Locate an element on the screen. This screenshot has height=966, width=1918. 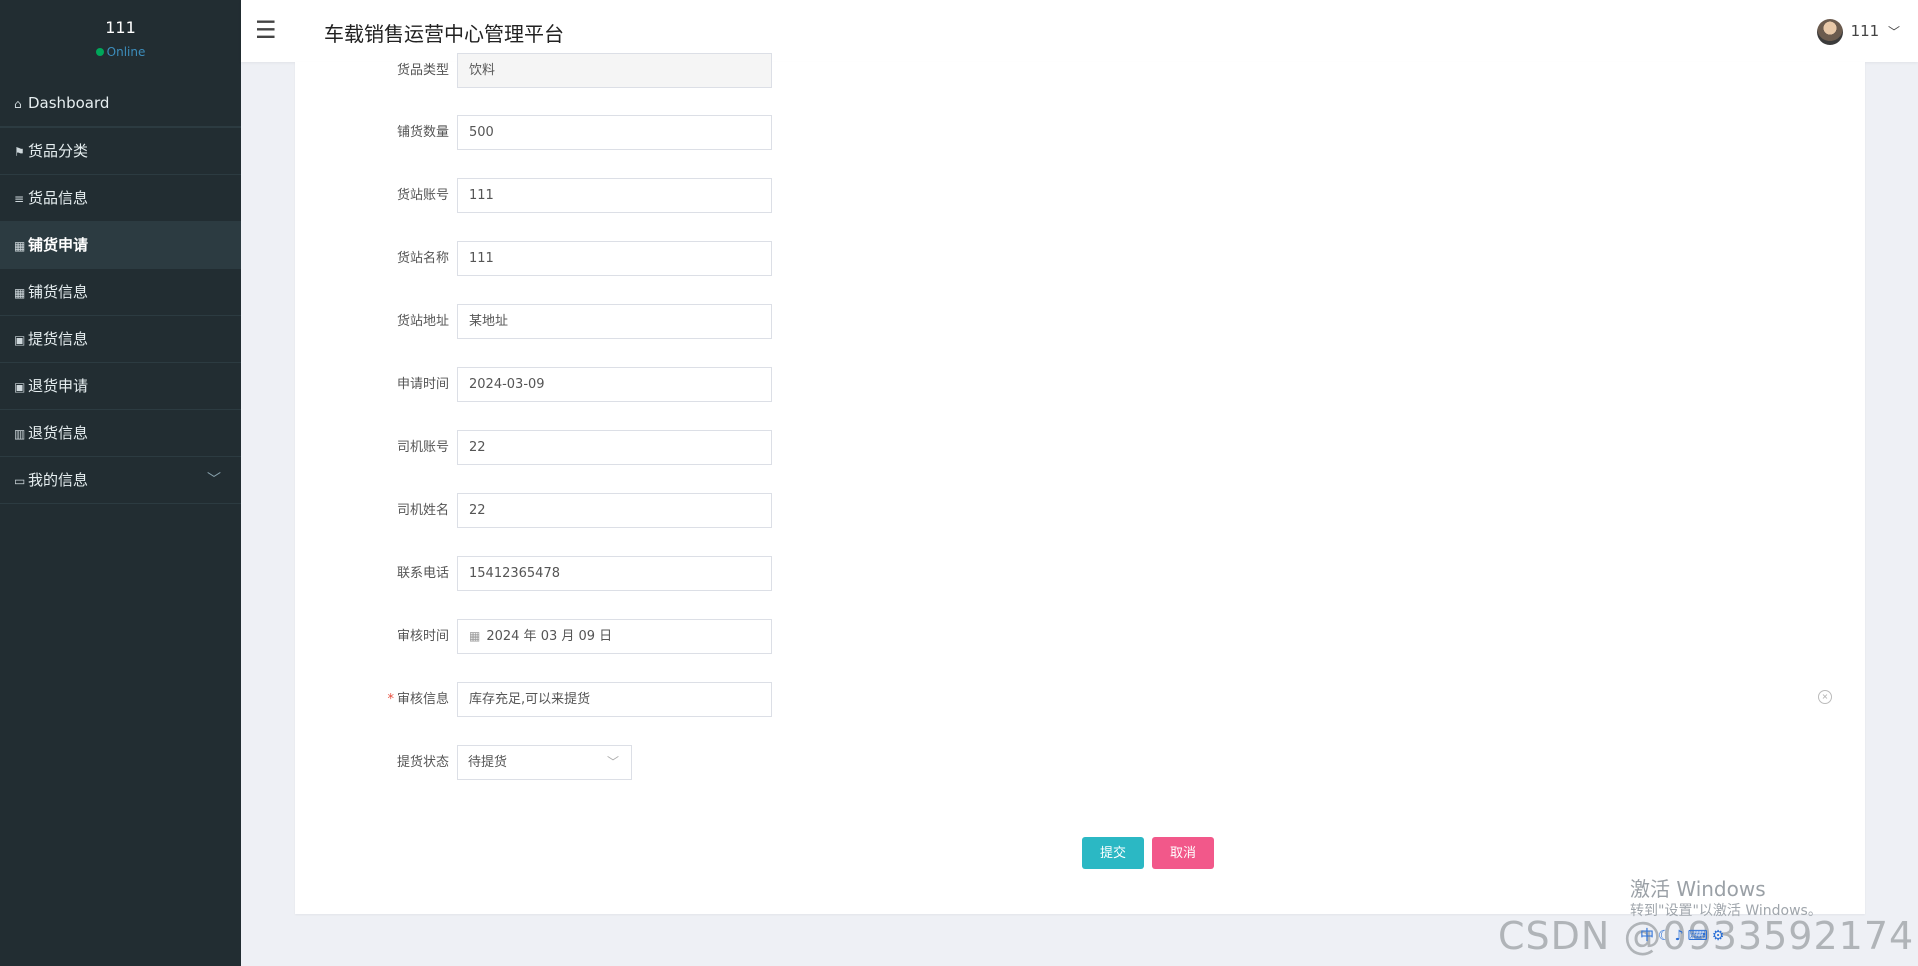
keyboard-icon: ⌨ is located at coordinates (1700, 936).